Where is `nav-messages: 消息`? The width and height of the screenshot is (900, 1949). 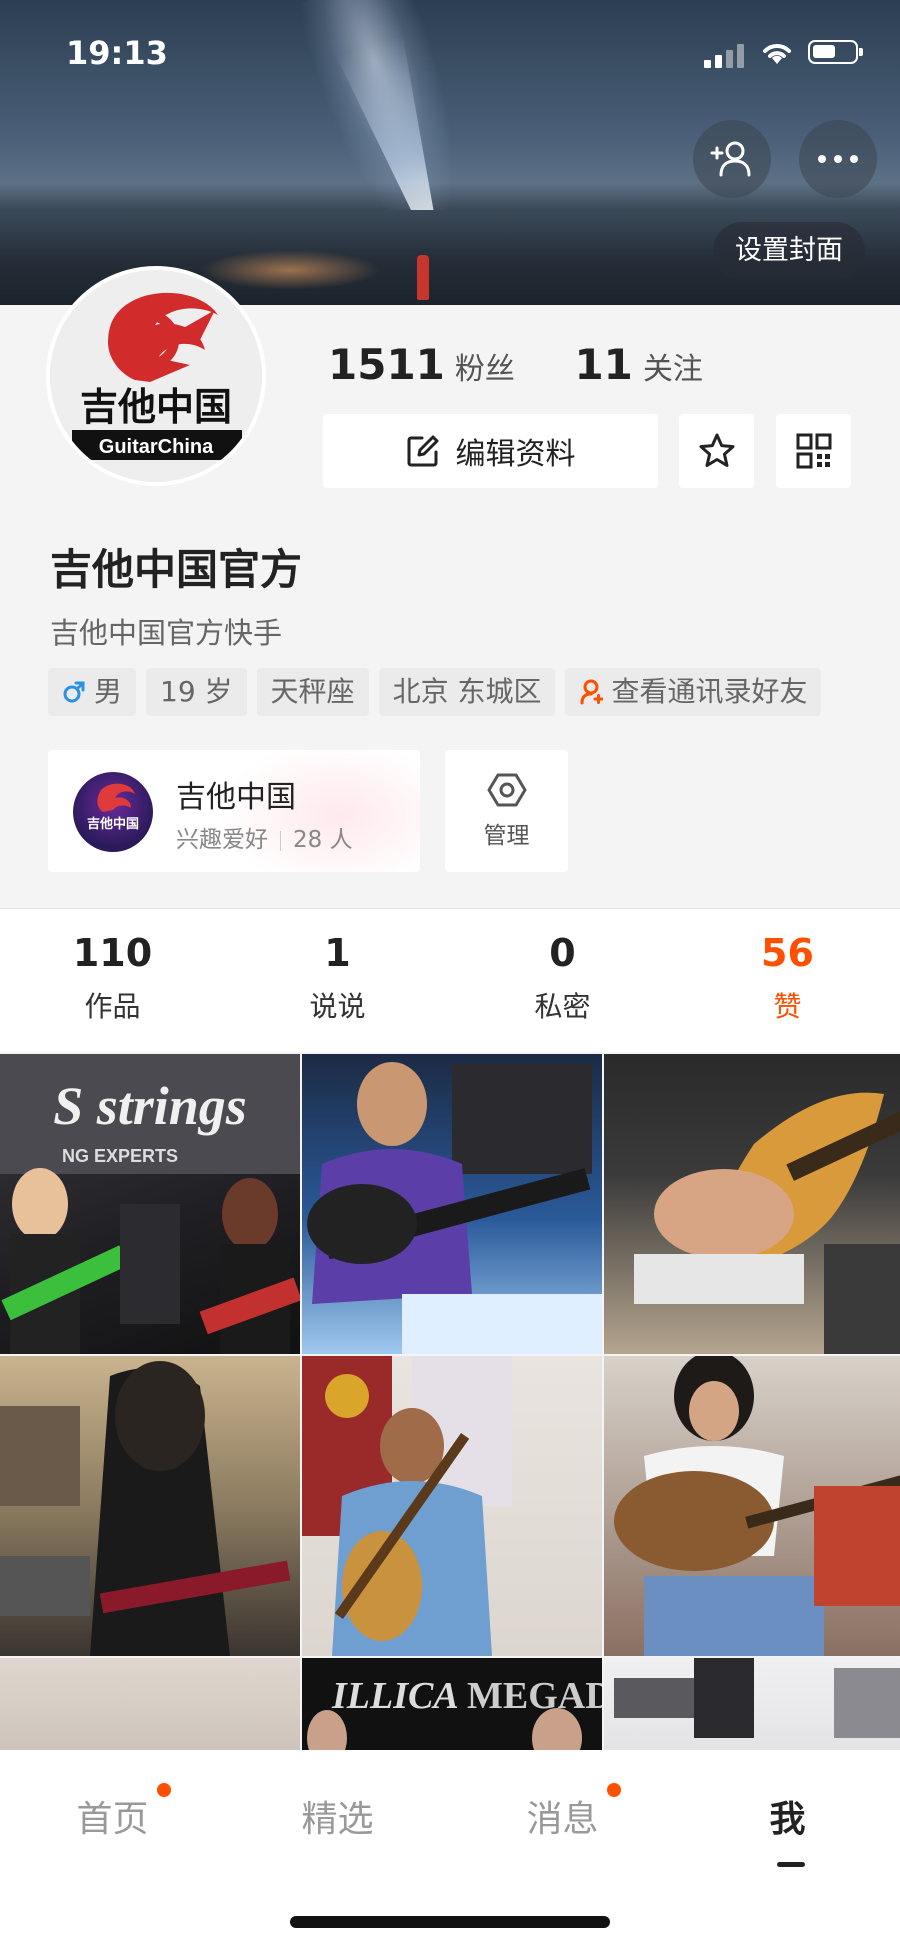
nav-messages: 消息 is located at coordinates (562, 1816).